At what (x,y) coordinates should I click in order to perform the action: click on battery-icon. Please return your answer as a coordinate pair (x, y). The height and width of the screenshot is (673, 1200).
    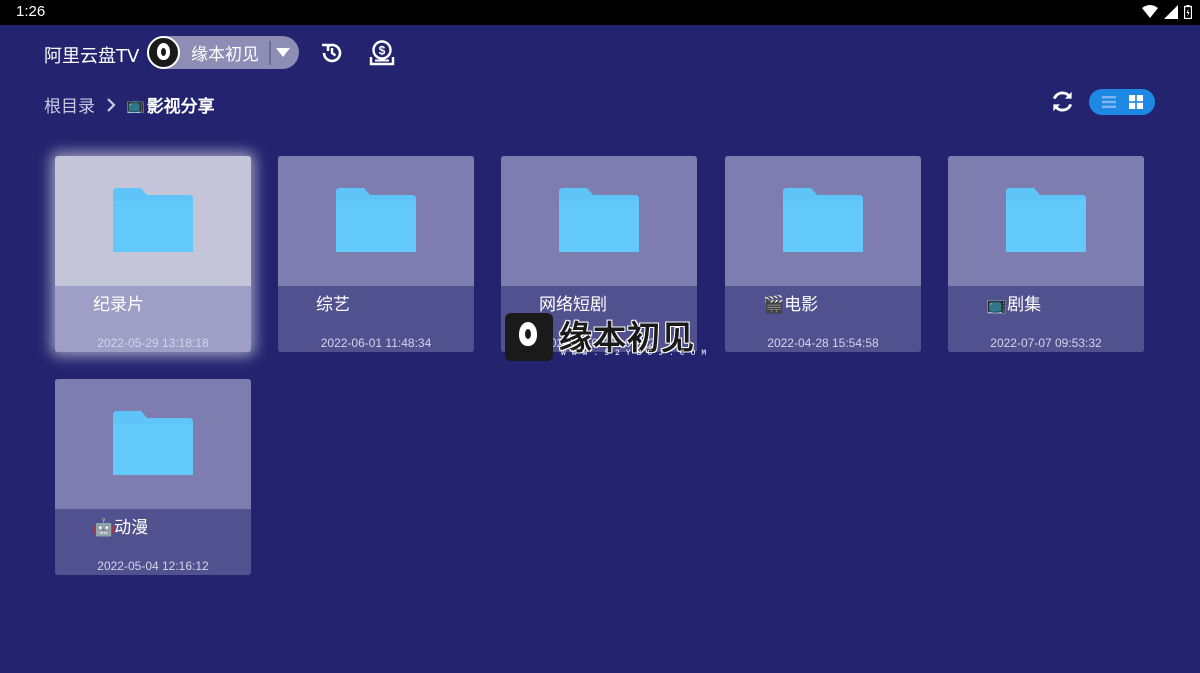
    Looking at the image, I should click on (1188, 12).